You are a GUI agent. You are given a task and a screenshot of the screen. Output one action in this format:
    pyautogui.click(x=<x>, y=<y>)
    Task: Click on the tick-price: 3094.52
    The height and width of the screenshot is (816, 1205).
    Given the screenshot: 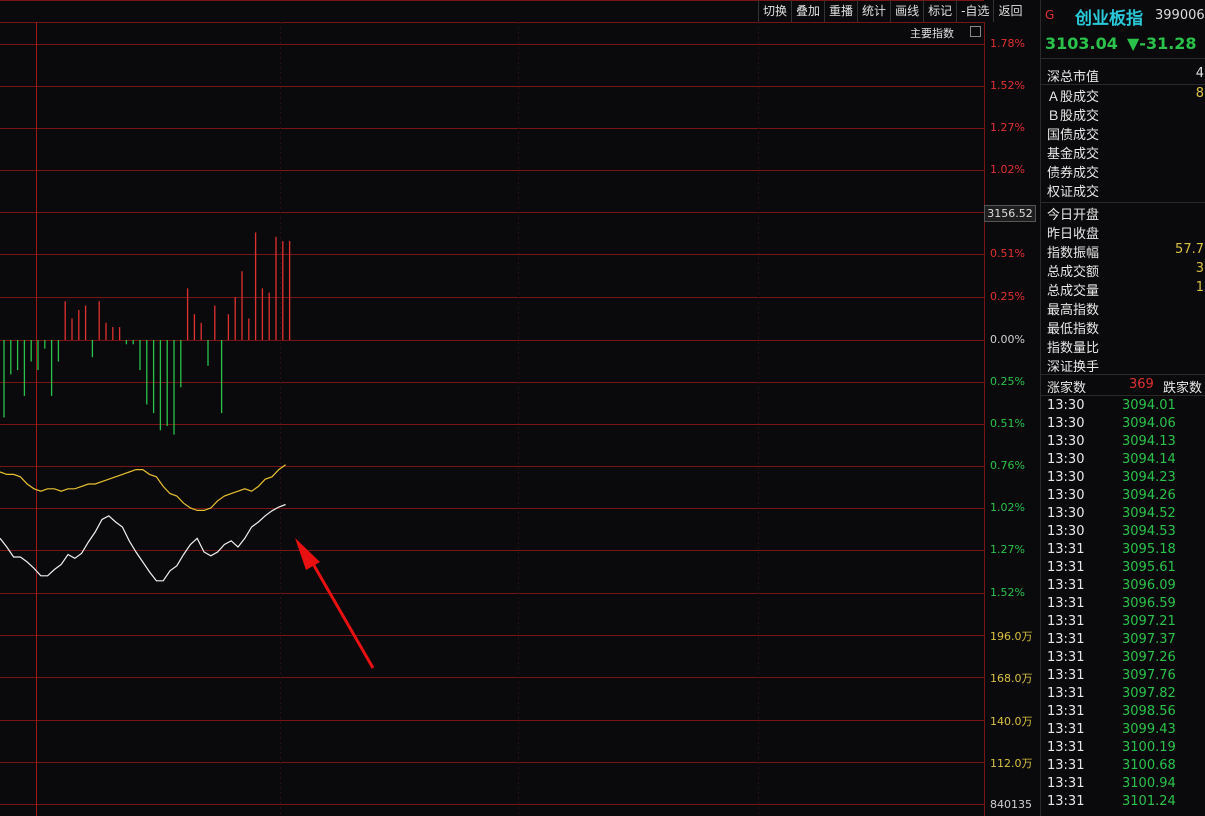 What is the action you would take?
    pyautogui.click(x=1149, y=513)
    